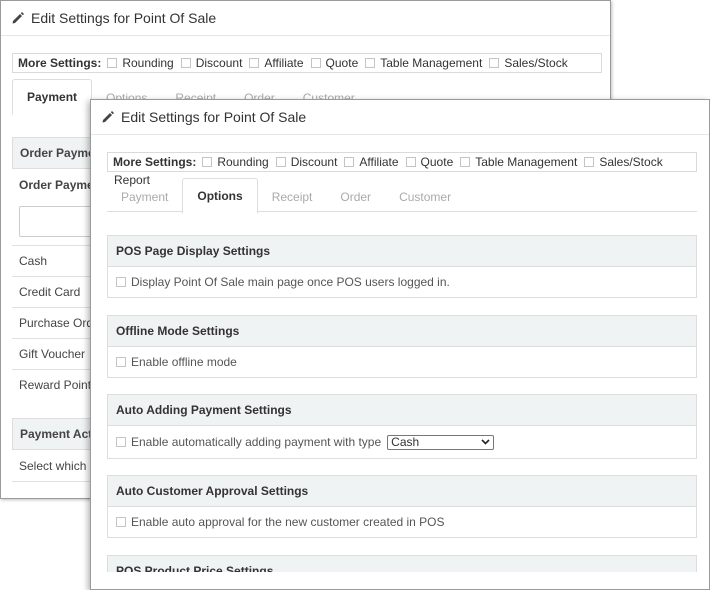 This screenshot has width=710, height=590. What do you see at coordinates (306, 162) in the screenshot?
I see `option-discount: Discount` at bounding box center [306, 162].